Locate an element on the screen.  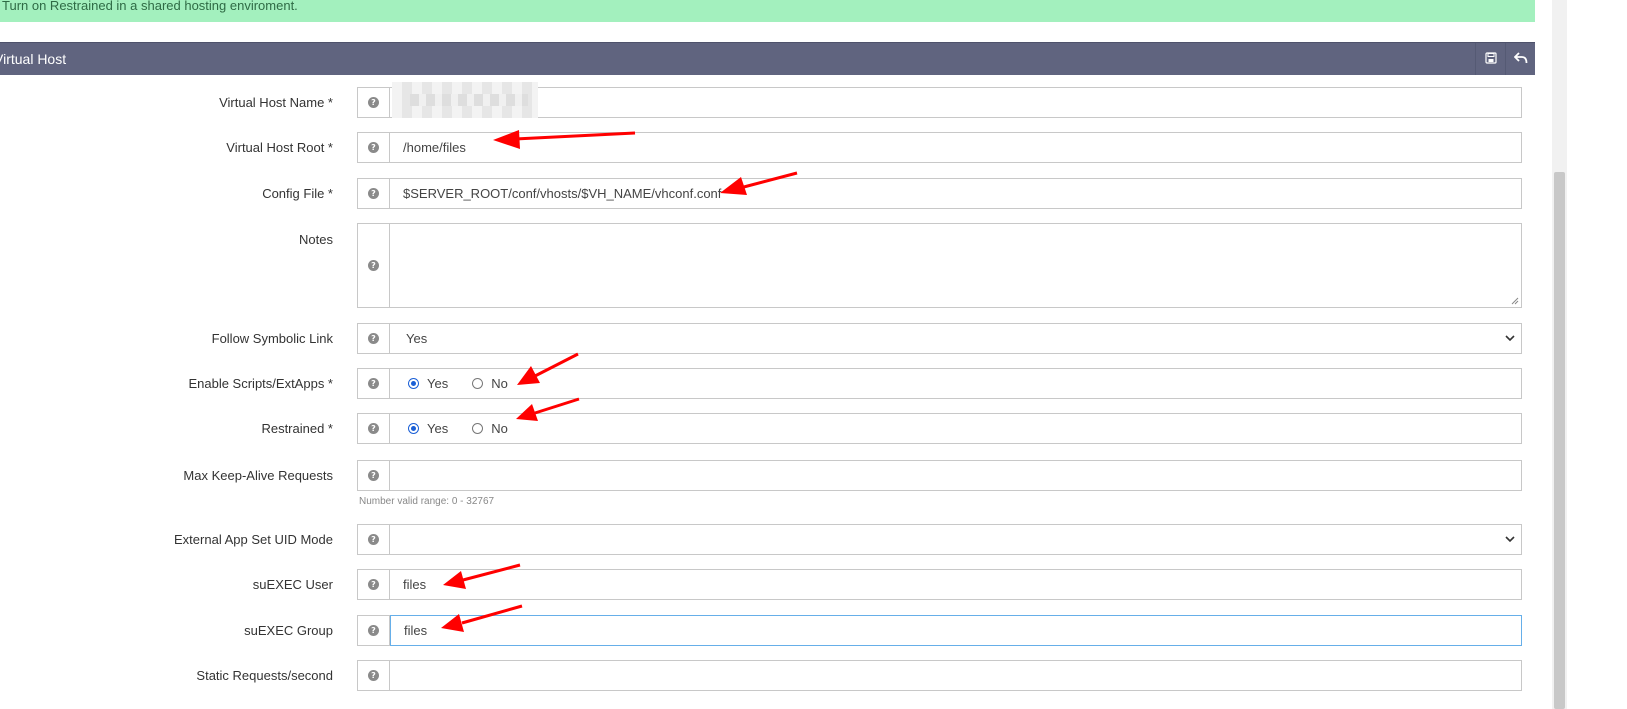
restrained-label: Restrained * is located at coordinates (297, 428).